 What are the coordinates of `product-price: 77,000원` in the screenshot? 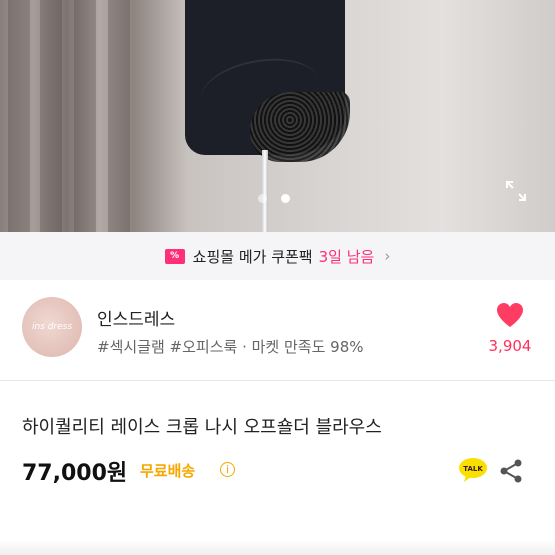 It's located at (75, 473).